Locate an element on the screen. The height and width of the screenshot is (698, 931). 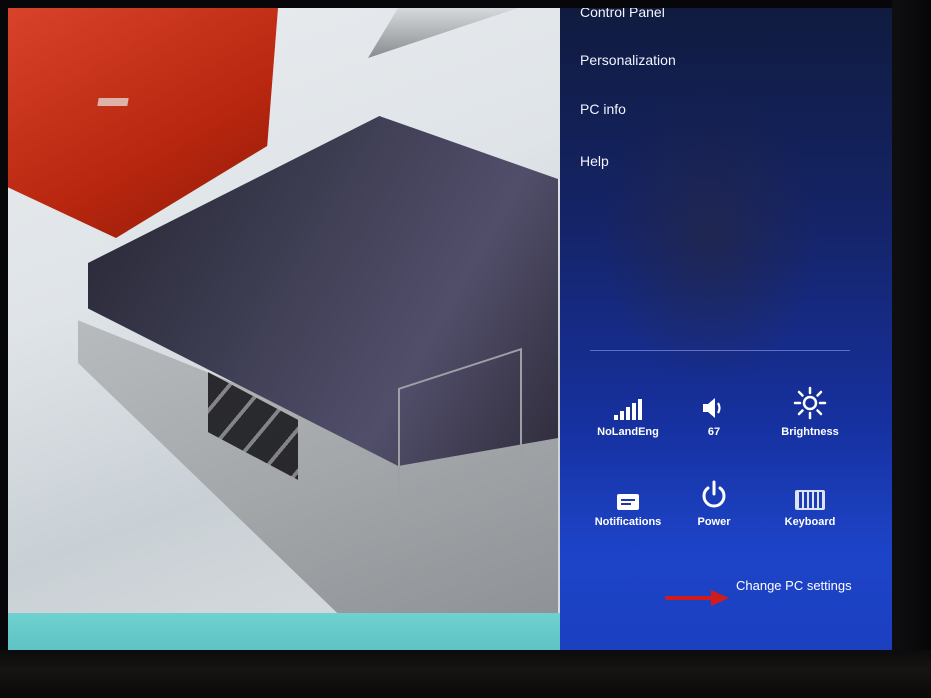
volume-label: 67 is located at coordinates (714, 432).